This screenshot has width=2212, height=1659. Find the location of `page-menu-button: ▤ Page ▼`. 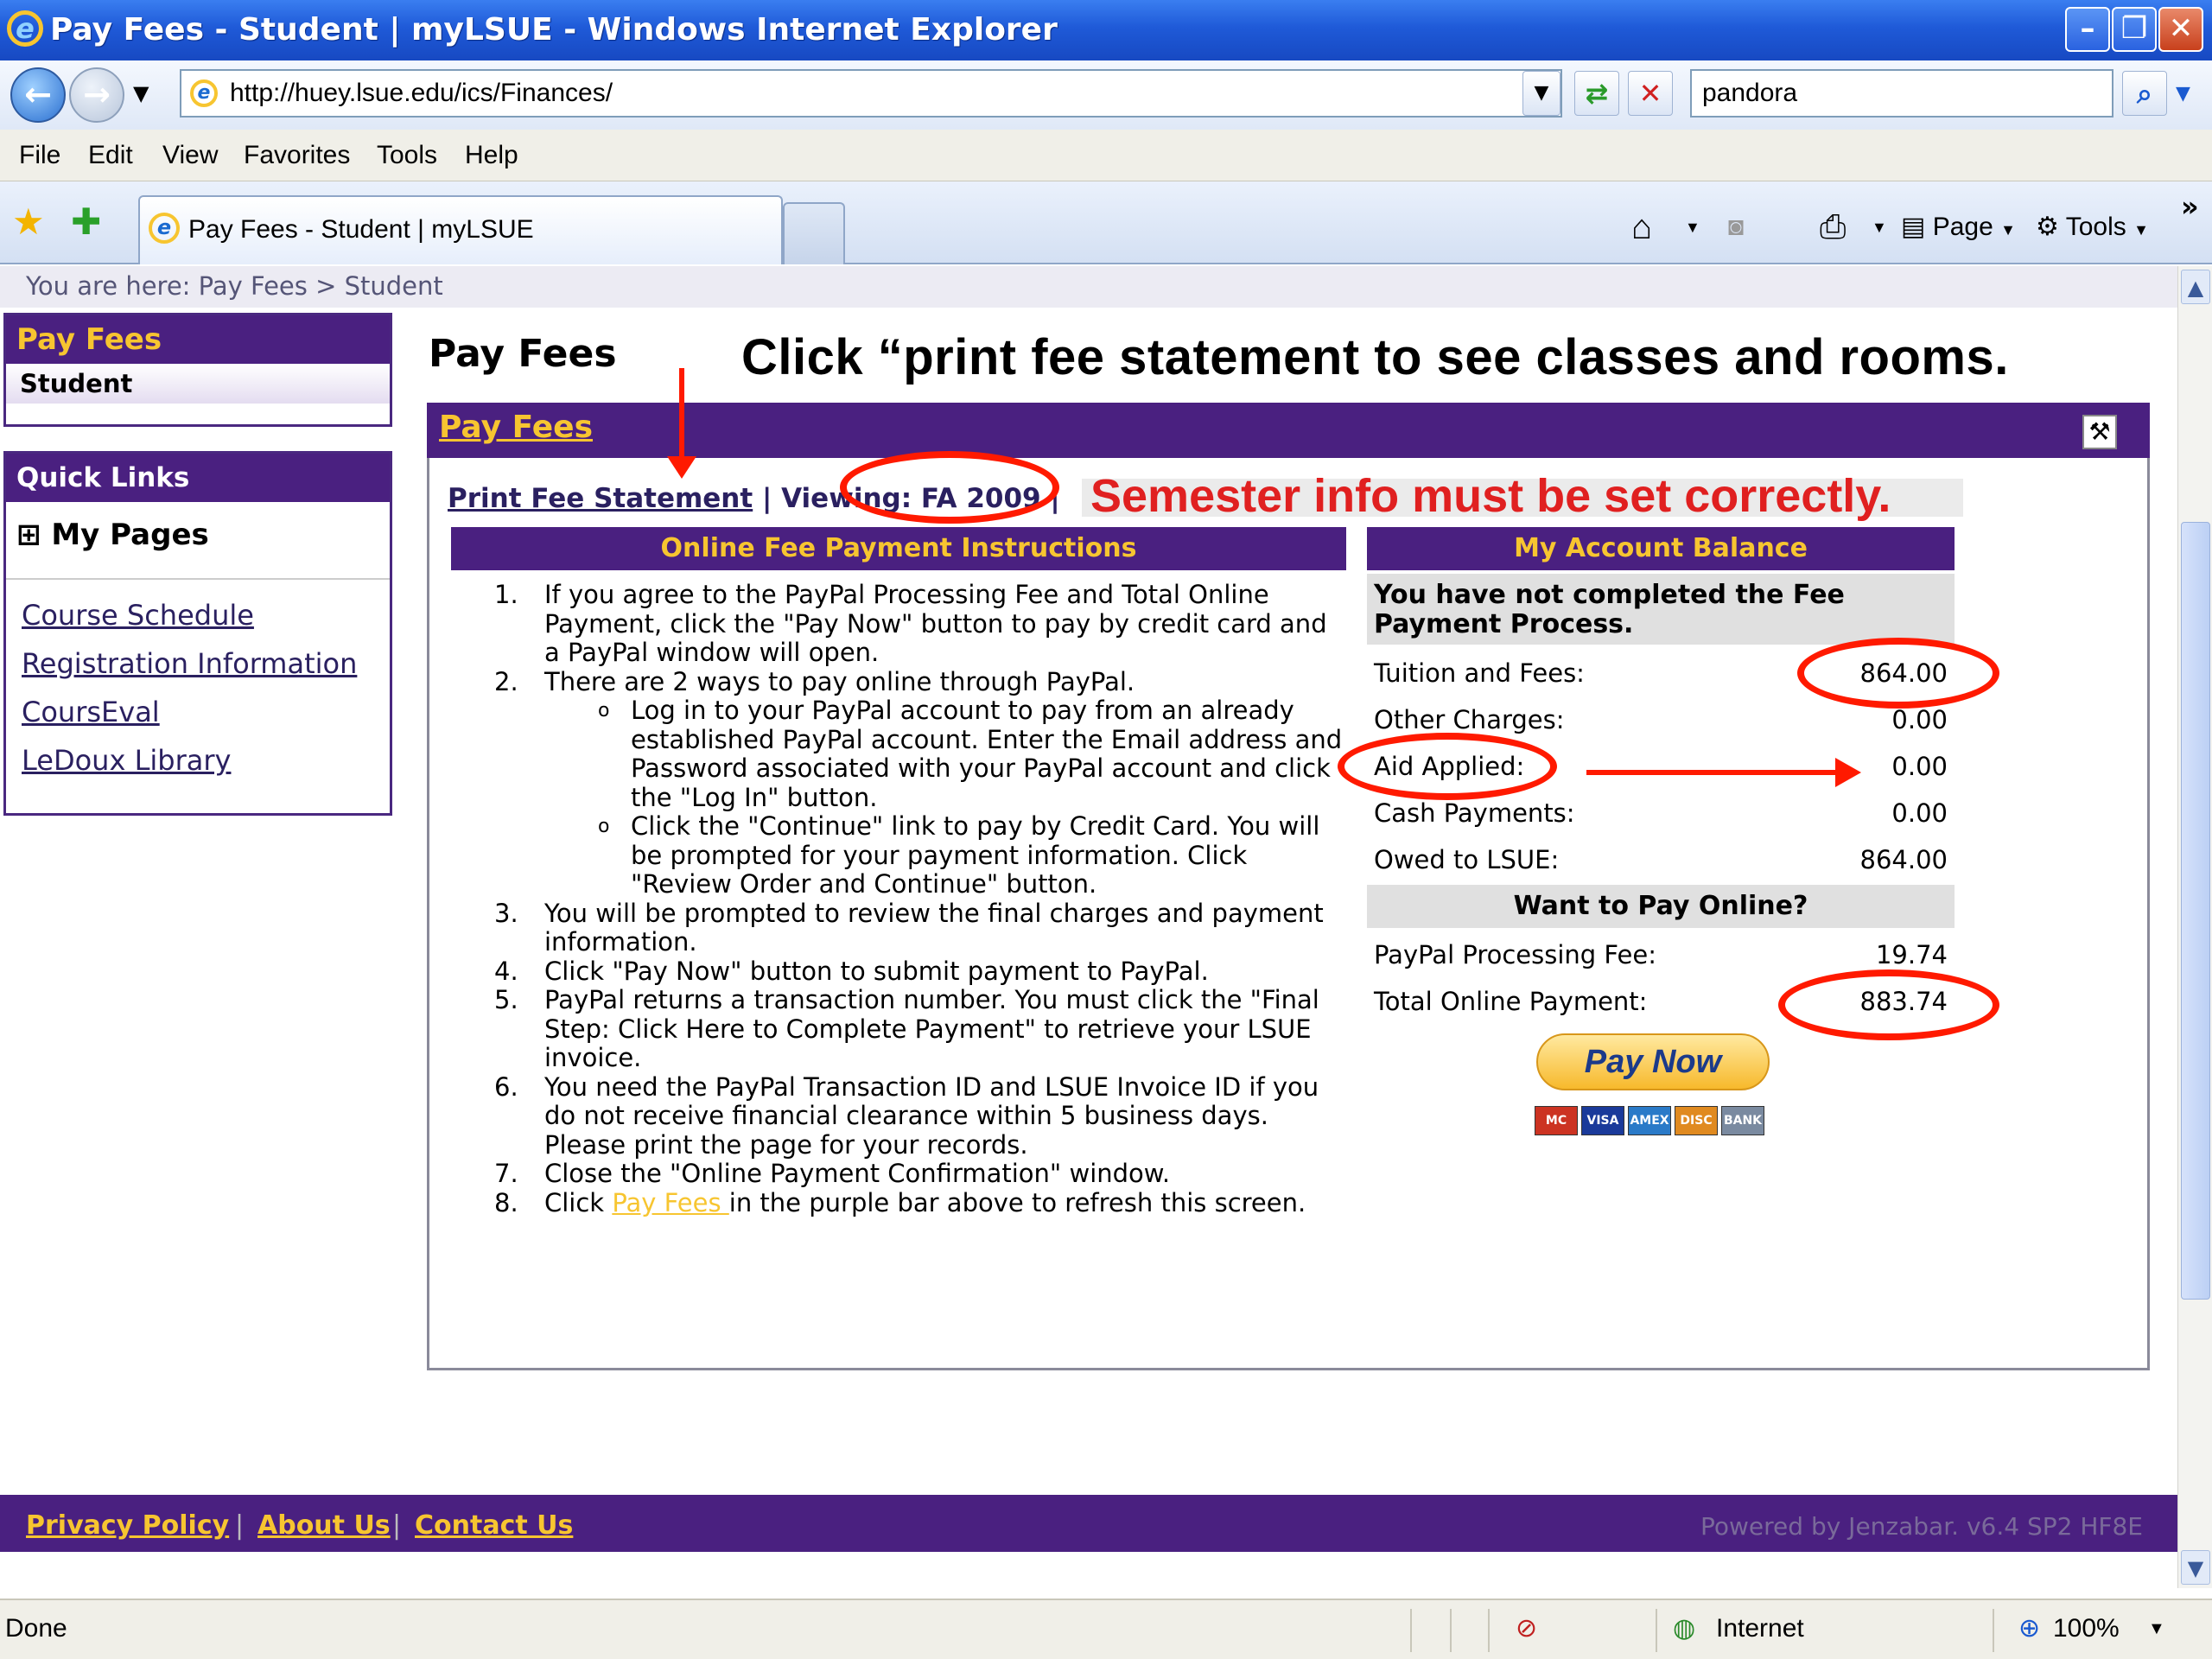

page-menu-button: ▤ Page ▼ is located at coordinates (1958, 227).